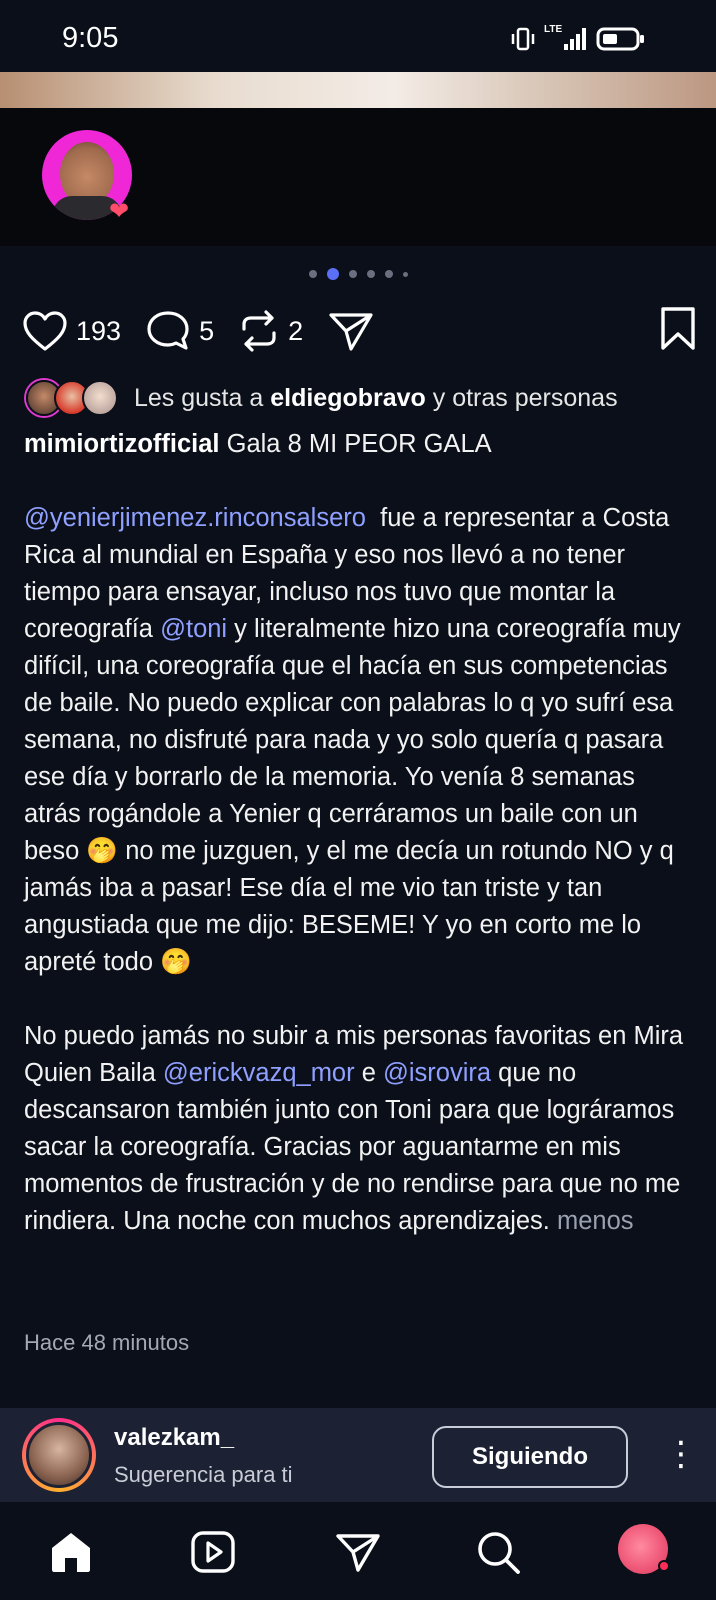 Image resolution: width=716 pixels, height=1600 pixels. Describe the element at coordinates (45, 331) in the screenshot. I see `heart-icon` at that location.